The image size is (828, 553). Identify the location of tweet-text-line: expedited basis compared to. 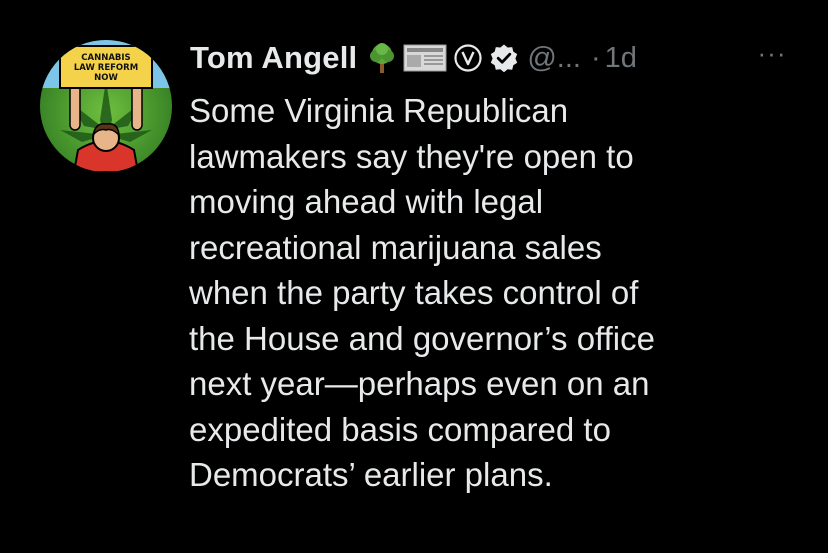
(400, 429).